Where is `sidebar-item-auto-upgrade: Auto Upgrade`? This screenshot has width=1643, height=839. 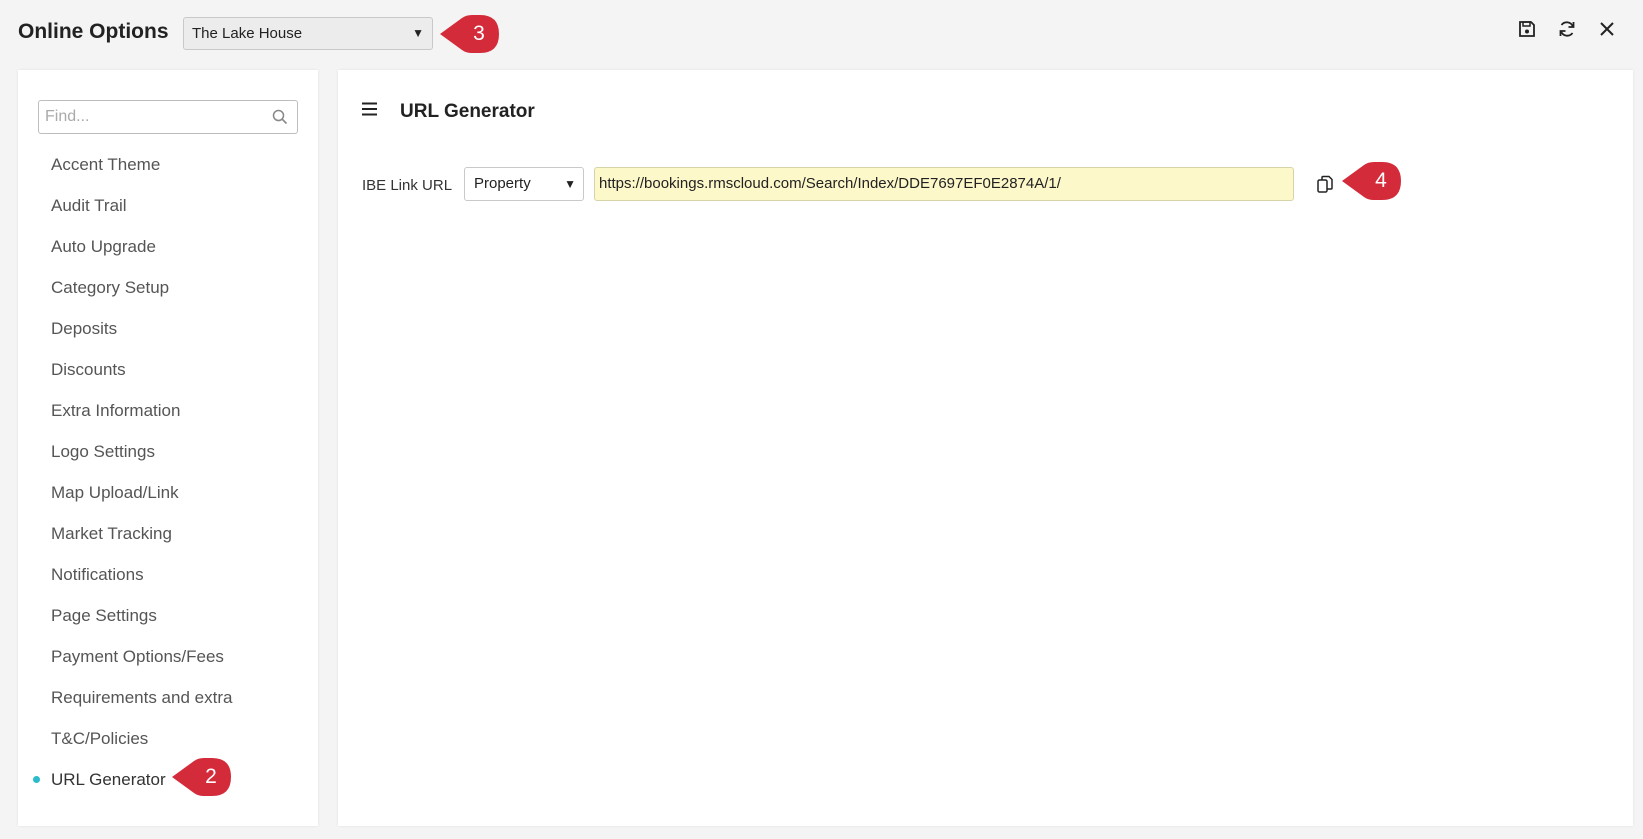 sidebar-item-auto-upgrade: Auto Upgrade is located at coordinates (168, 246).